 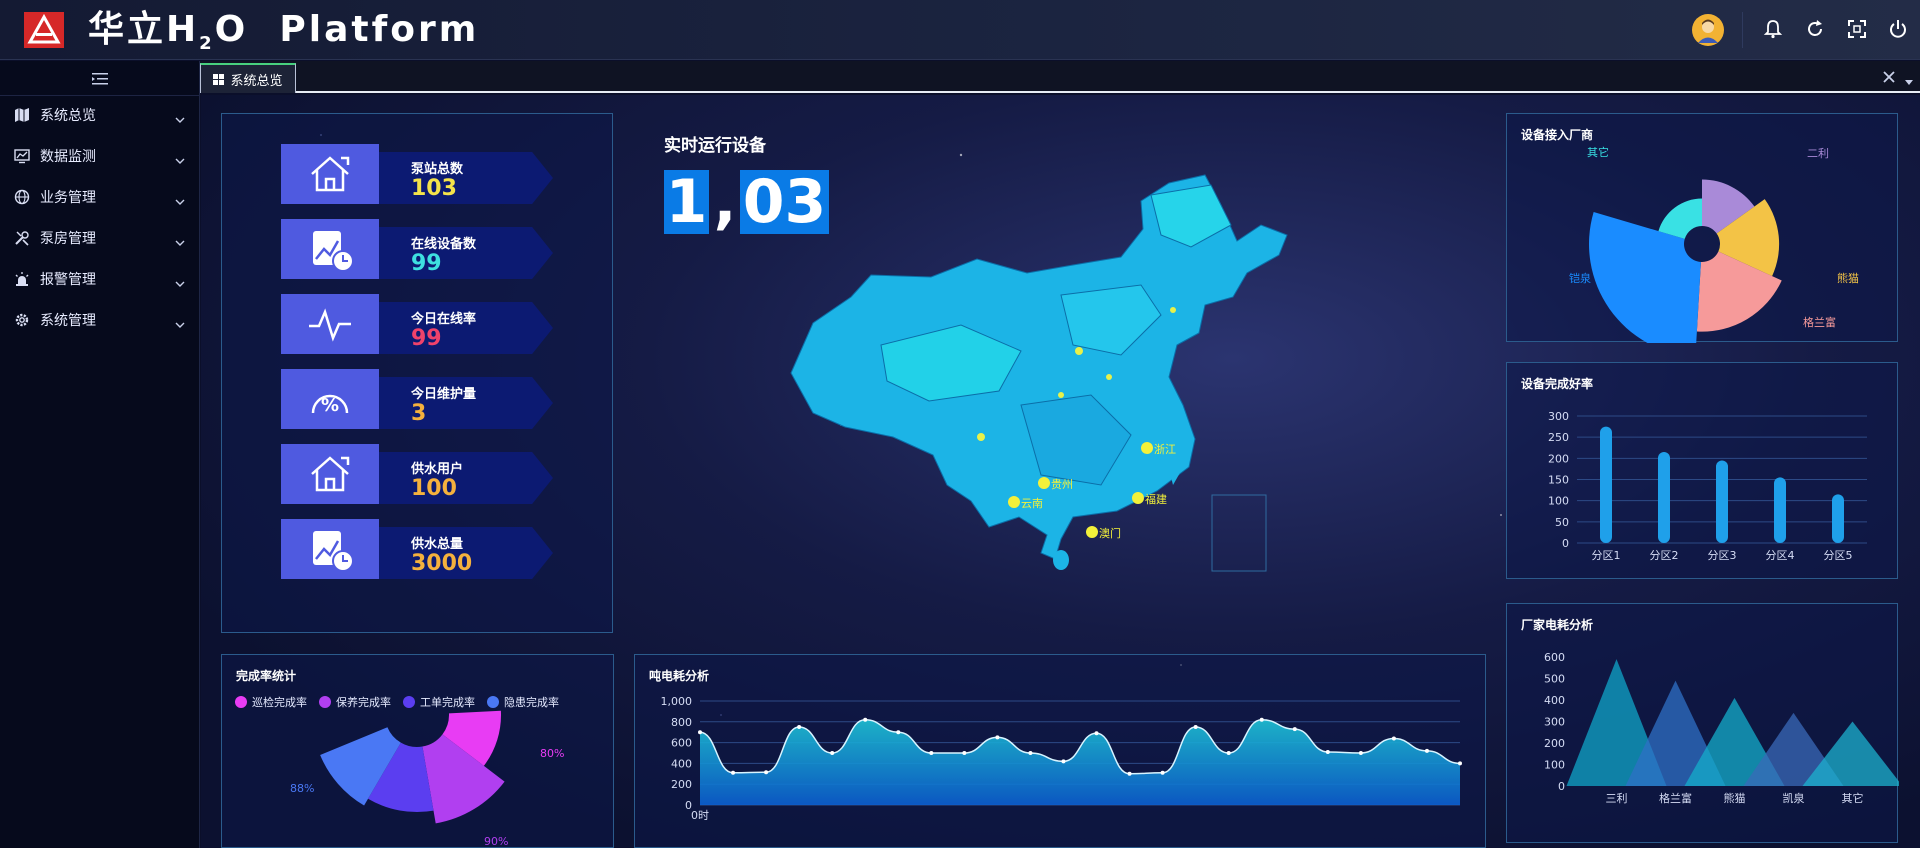 What do you see at coordinates (437, 544) in the screenshot?
I see `stat-label: 供水总量` at bounding box center [437, 544].